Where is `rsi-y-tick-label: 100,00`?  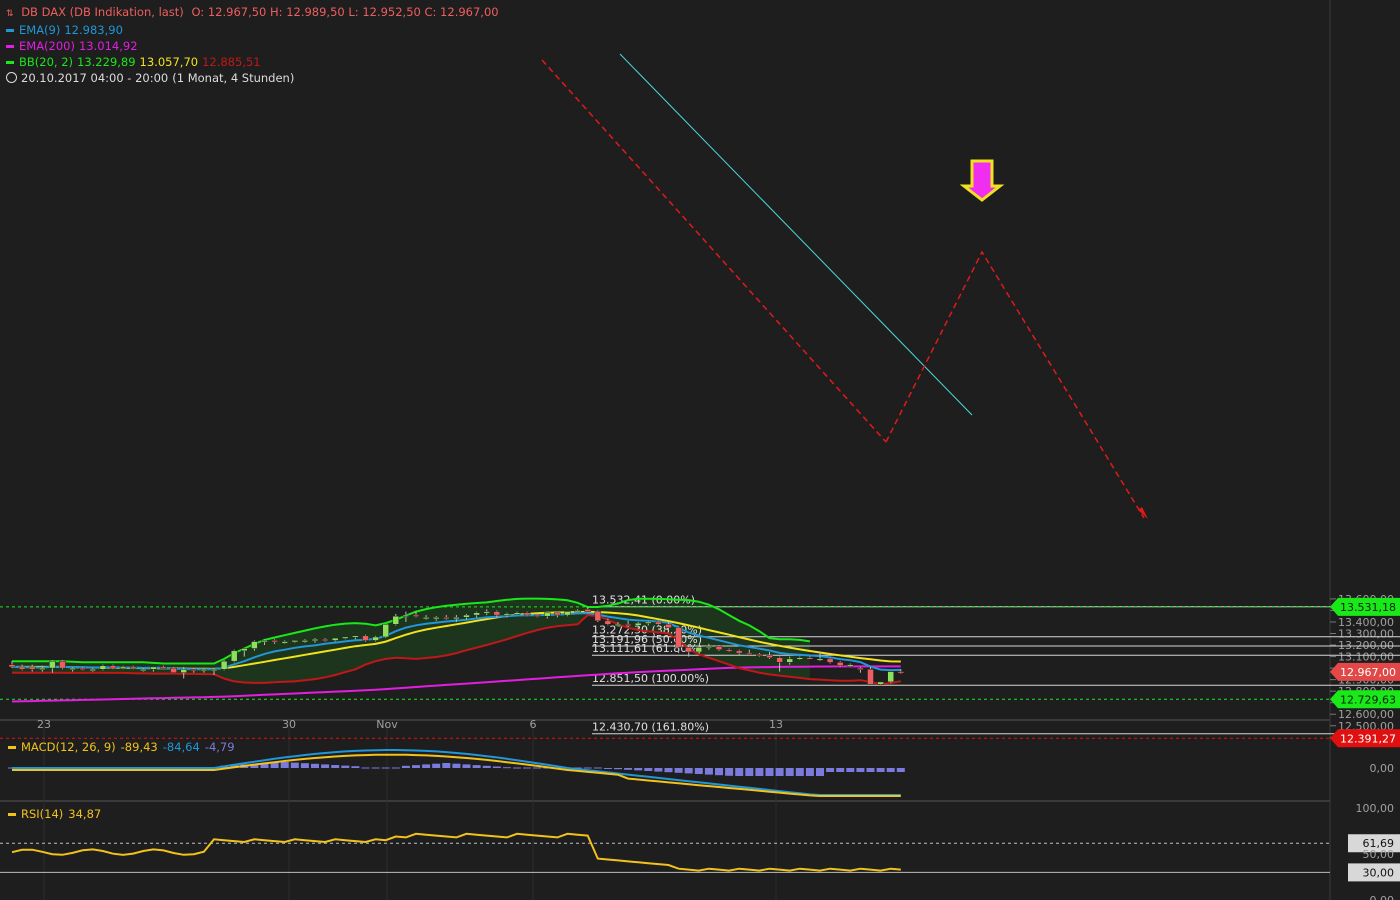
rsi-y-tick-label: 100,00 is located at coordinates (1375, 808).